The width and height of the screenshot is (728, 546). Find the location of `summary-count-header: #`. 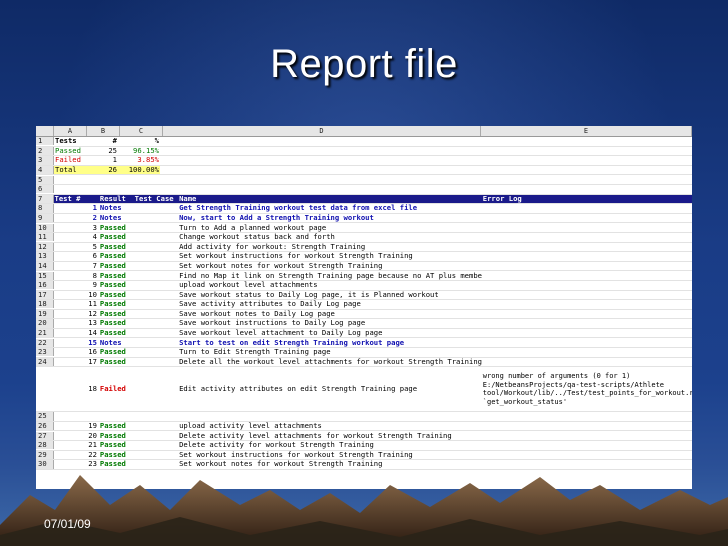

summary-count-header: # is located at coordinates (114, 141).